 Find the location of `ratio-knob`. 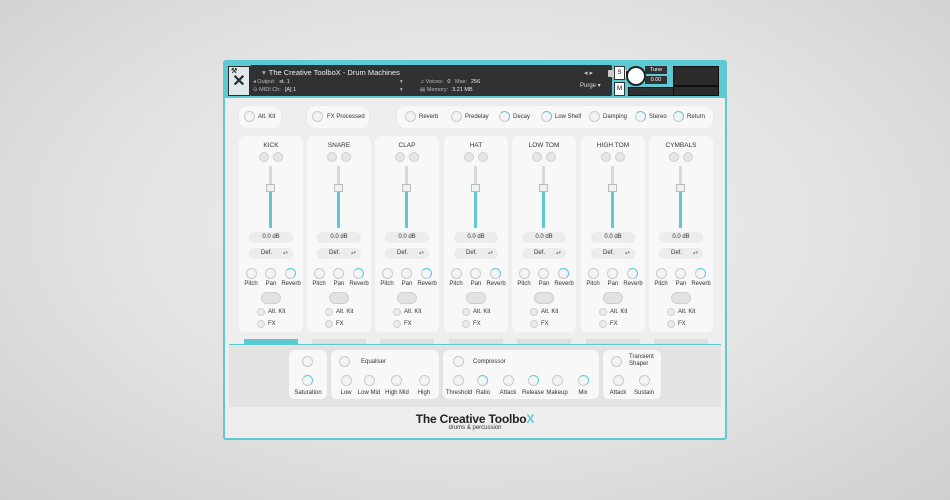

ratio-knob is located at coordinates (482, 380).